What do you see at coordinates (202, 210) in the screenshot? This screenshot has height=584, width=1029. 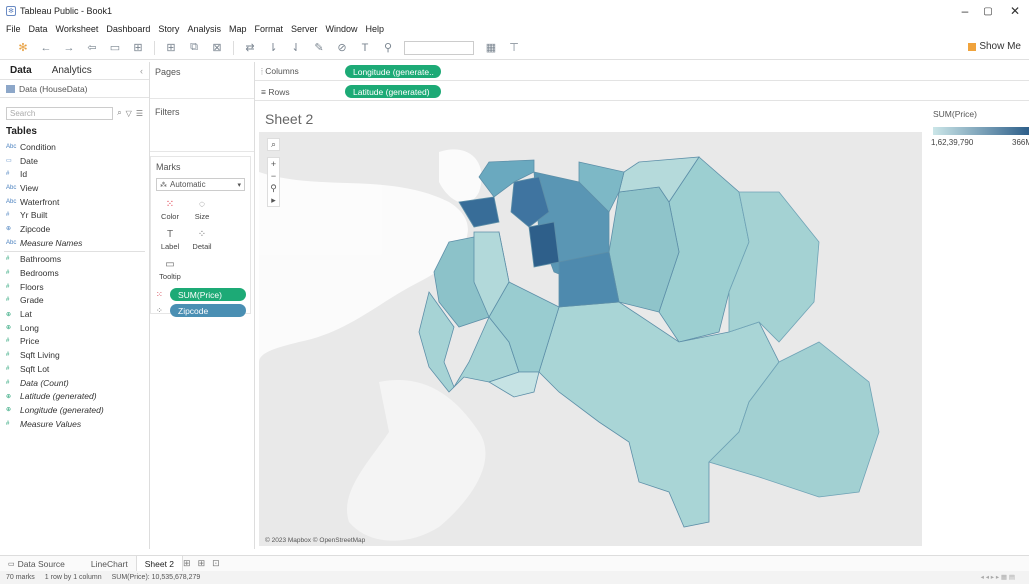 I see `size-button: ◌ Size` at bounding box center [202, 210].